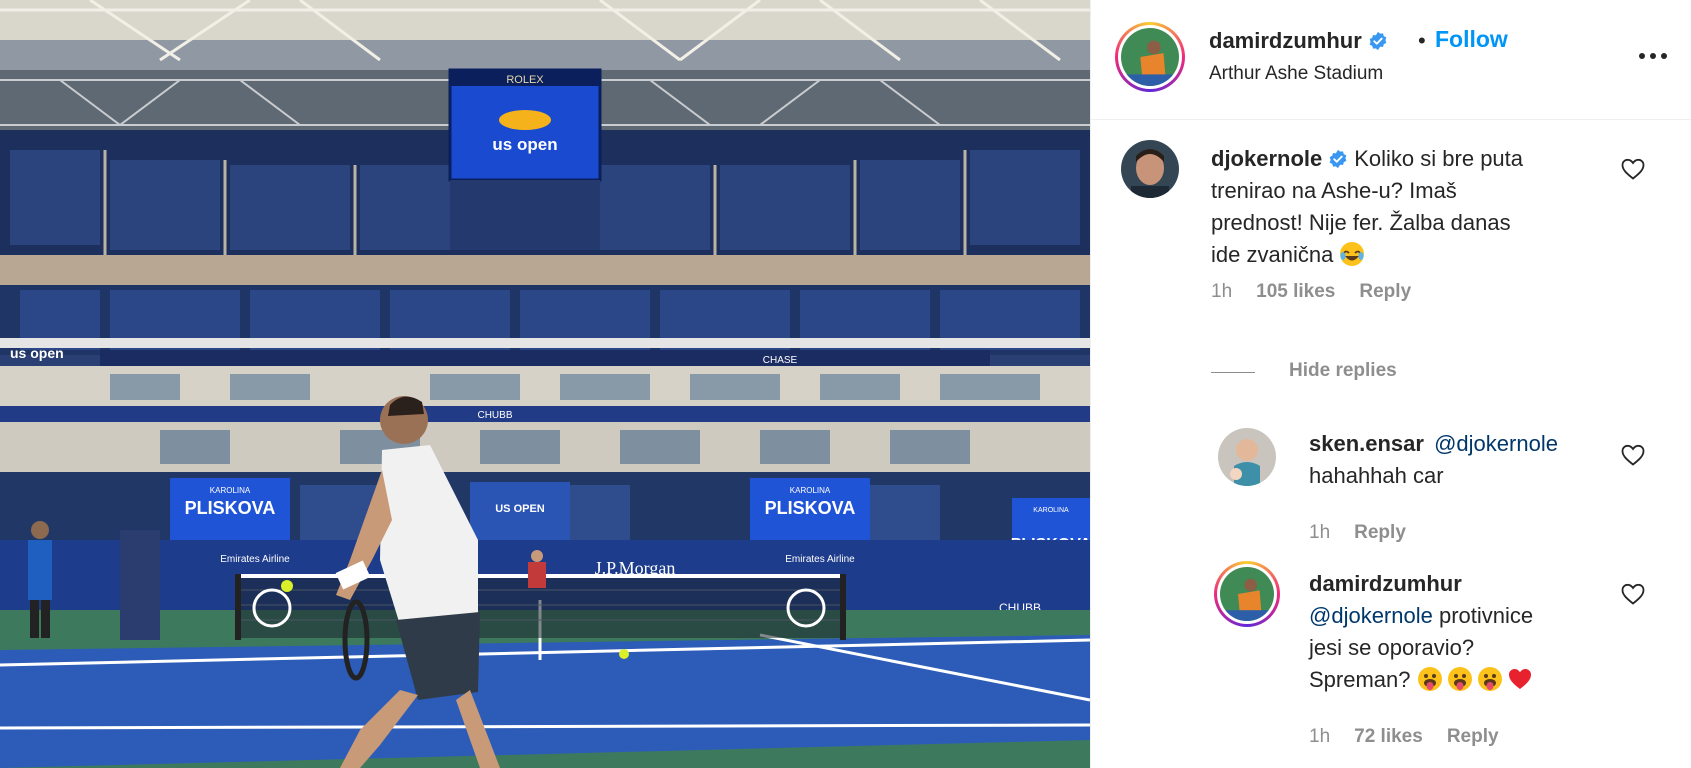 Image resolution: width=1691 pixels, height=768 pixels. Describe the element at coordinates (820, 559) in the screenshot. I see `sponsor-emirates-right: Emirates Airline` at that location.